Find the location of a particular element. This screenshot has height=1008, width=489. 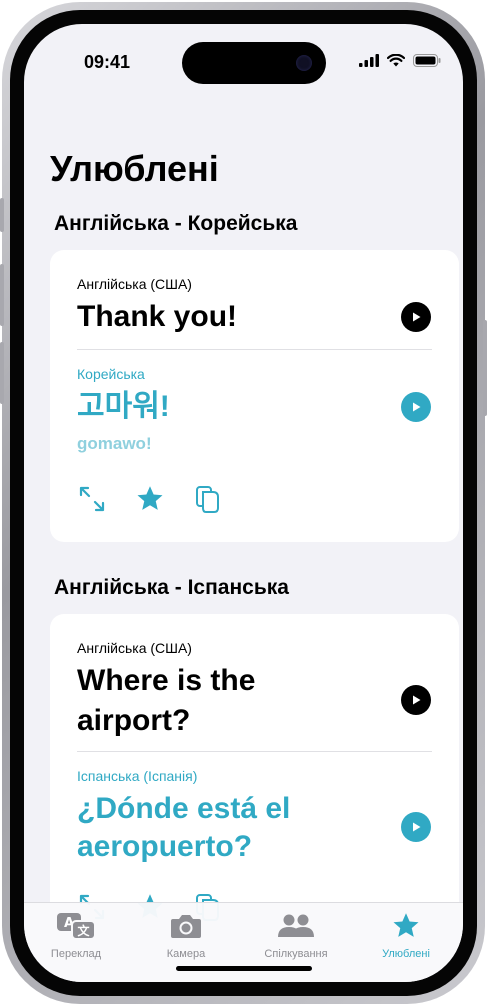

dynamic-island is located at coordinates (254, 63).